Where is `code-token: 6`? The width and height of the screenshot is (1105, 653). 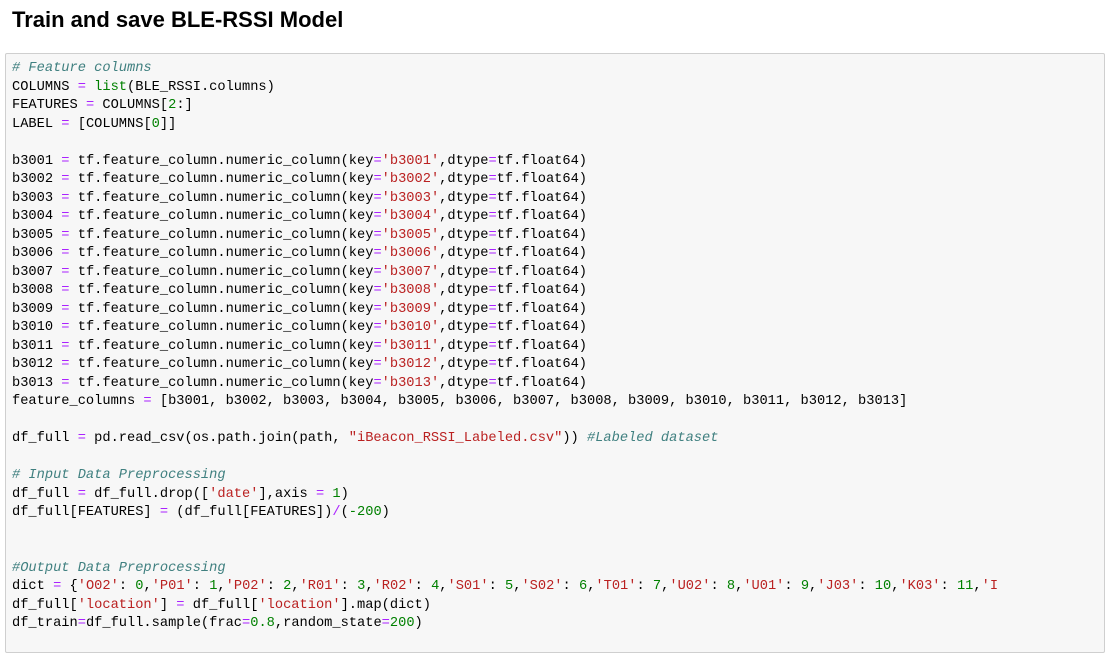
code-token: 6 is located at coordinates (583, 586).